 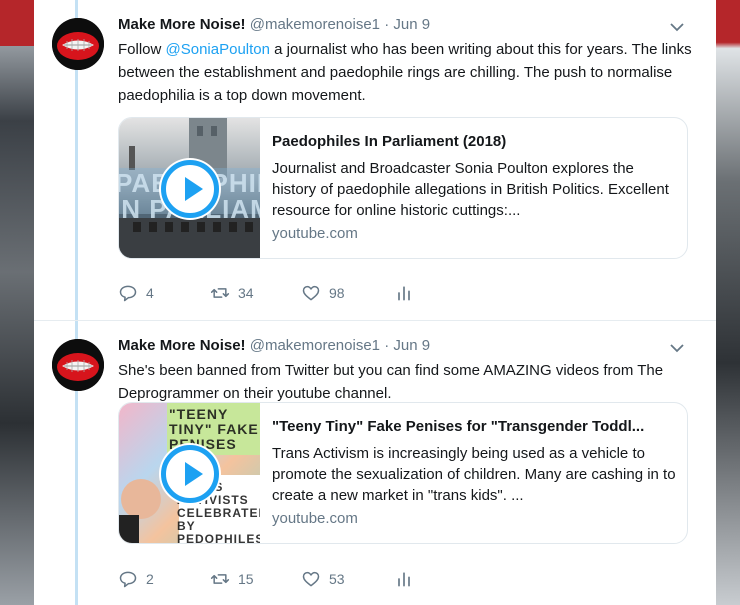 I want to click on like-button: 98, so click(x=323, y=293).